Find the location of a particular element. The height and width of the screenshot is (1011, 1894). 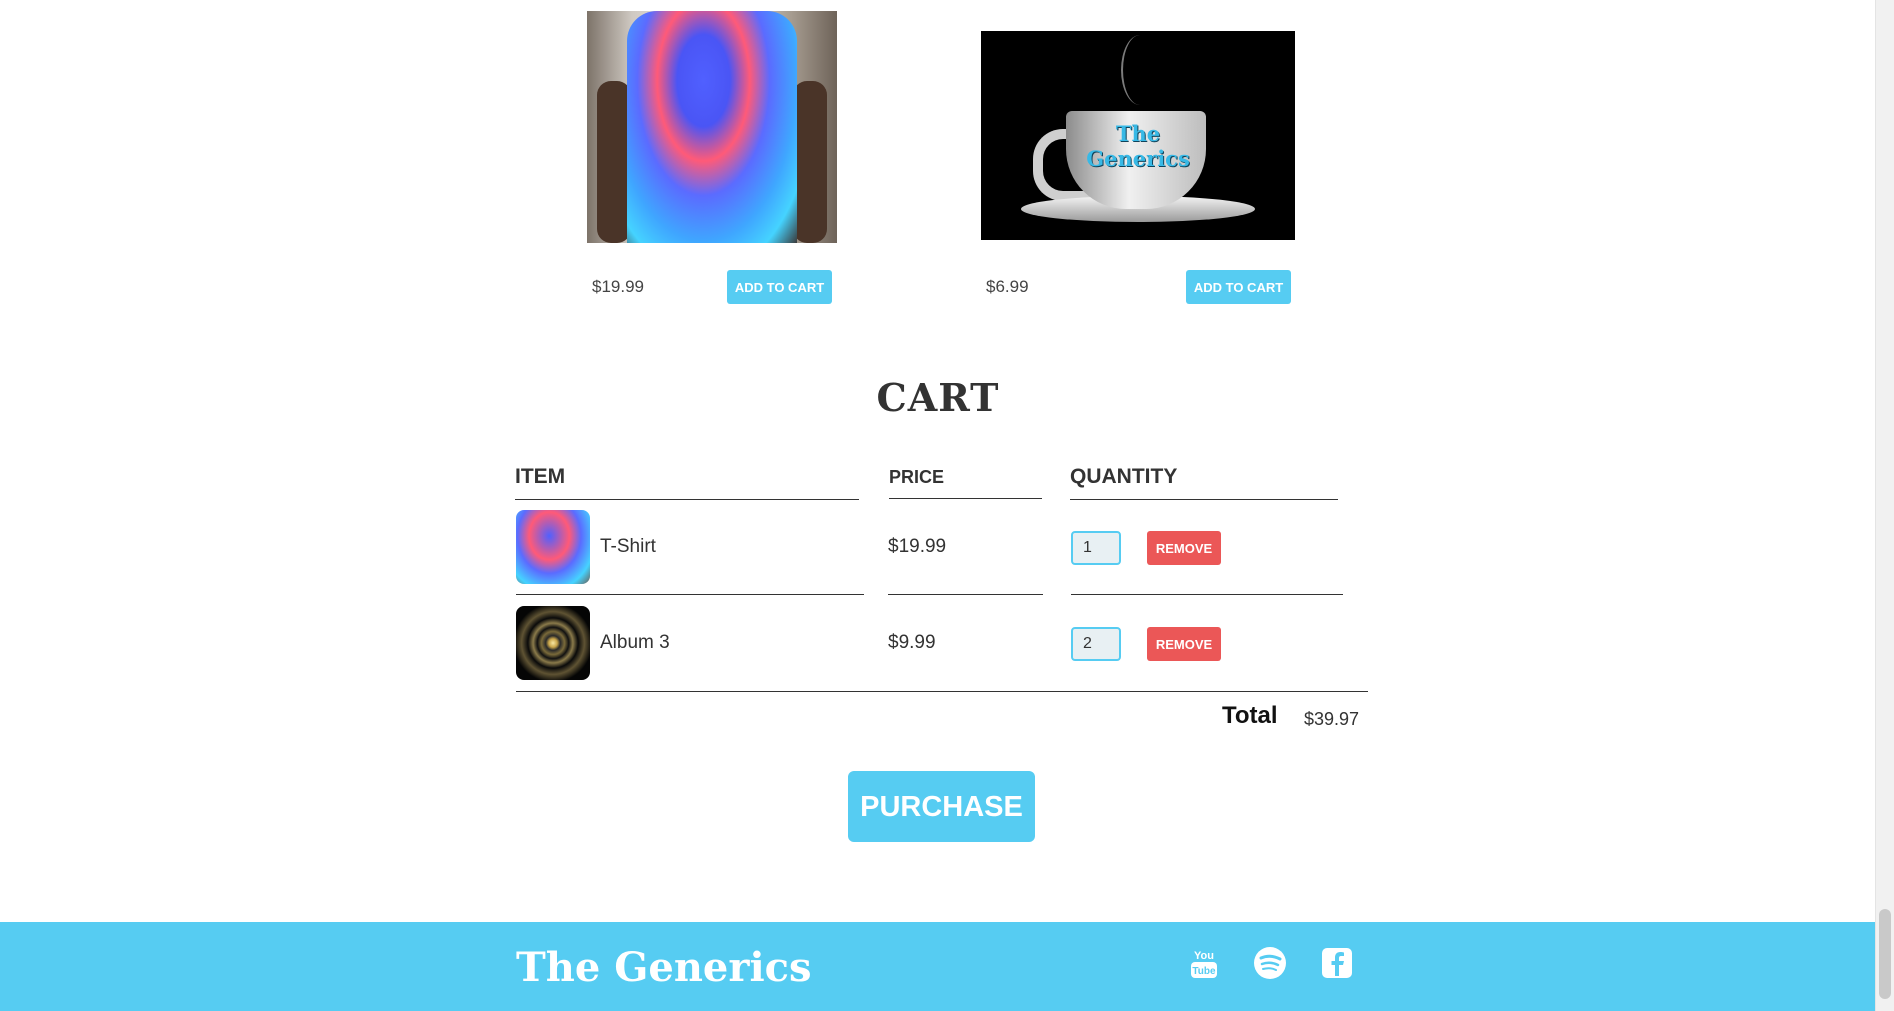

cart-header-quantity: QUANTITY is located at coordinates (1204, 482).